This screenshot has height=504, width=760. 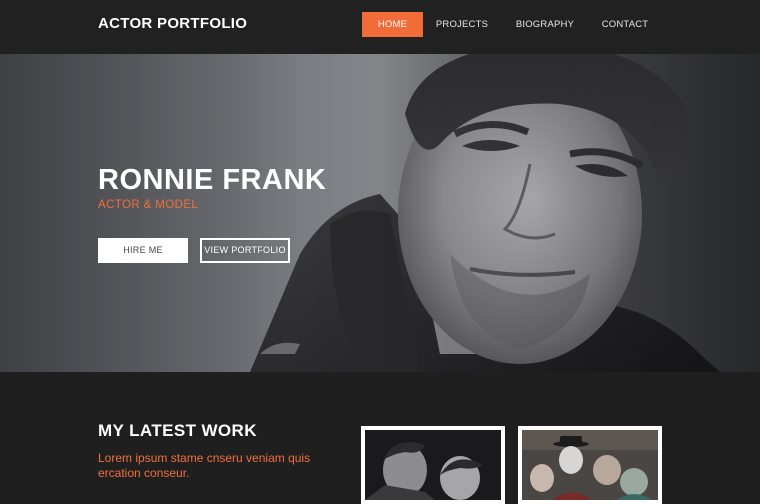 What do you see at coordinates (172, 23) in the screenshot?
I see `site-logo: ACTOR PORTFOLIO` at bounding box center [172, 23].